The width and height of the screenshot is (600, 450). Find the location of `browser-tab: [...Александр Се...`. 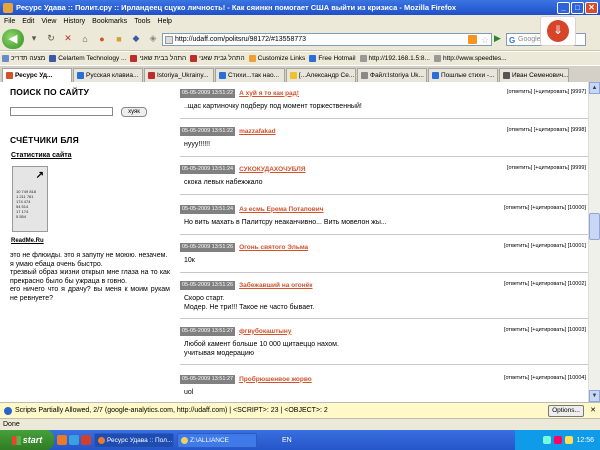

browser-tab: [...Александр Се... is located at coordinates (321, 75).